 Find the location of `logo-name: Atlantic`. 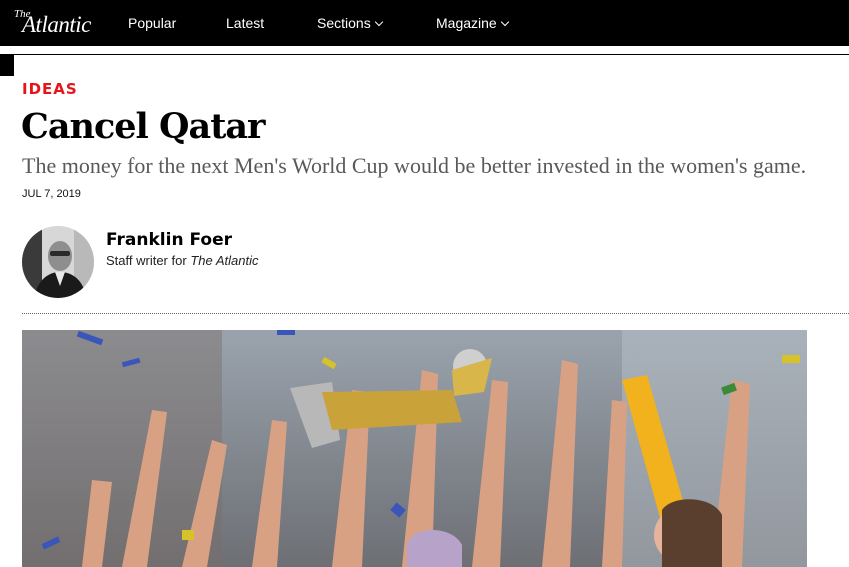

logo-name: Atlantic is located at coordinates (56, 24).